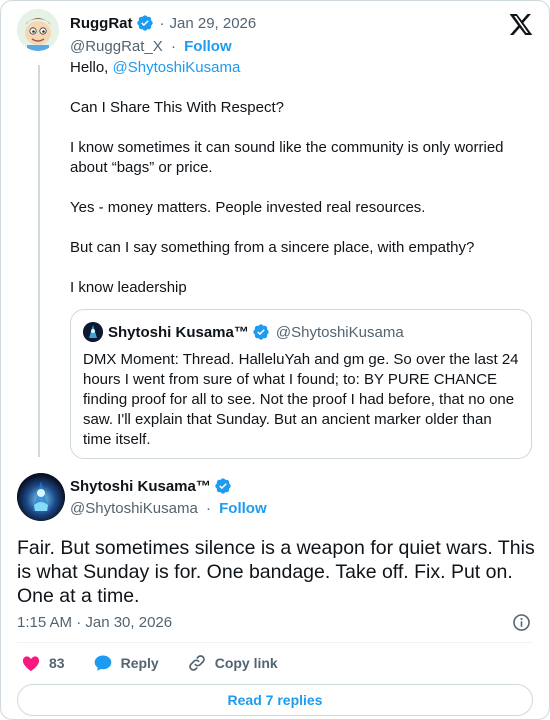 The image size is (550, 720). What do you see at coordinates (41, 497) in the screenshot?
I see `shytoshi-avatar` at bounding box center [41, 497].